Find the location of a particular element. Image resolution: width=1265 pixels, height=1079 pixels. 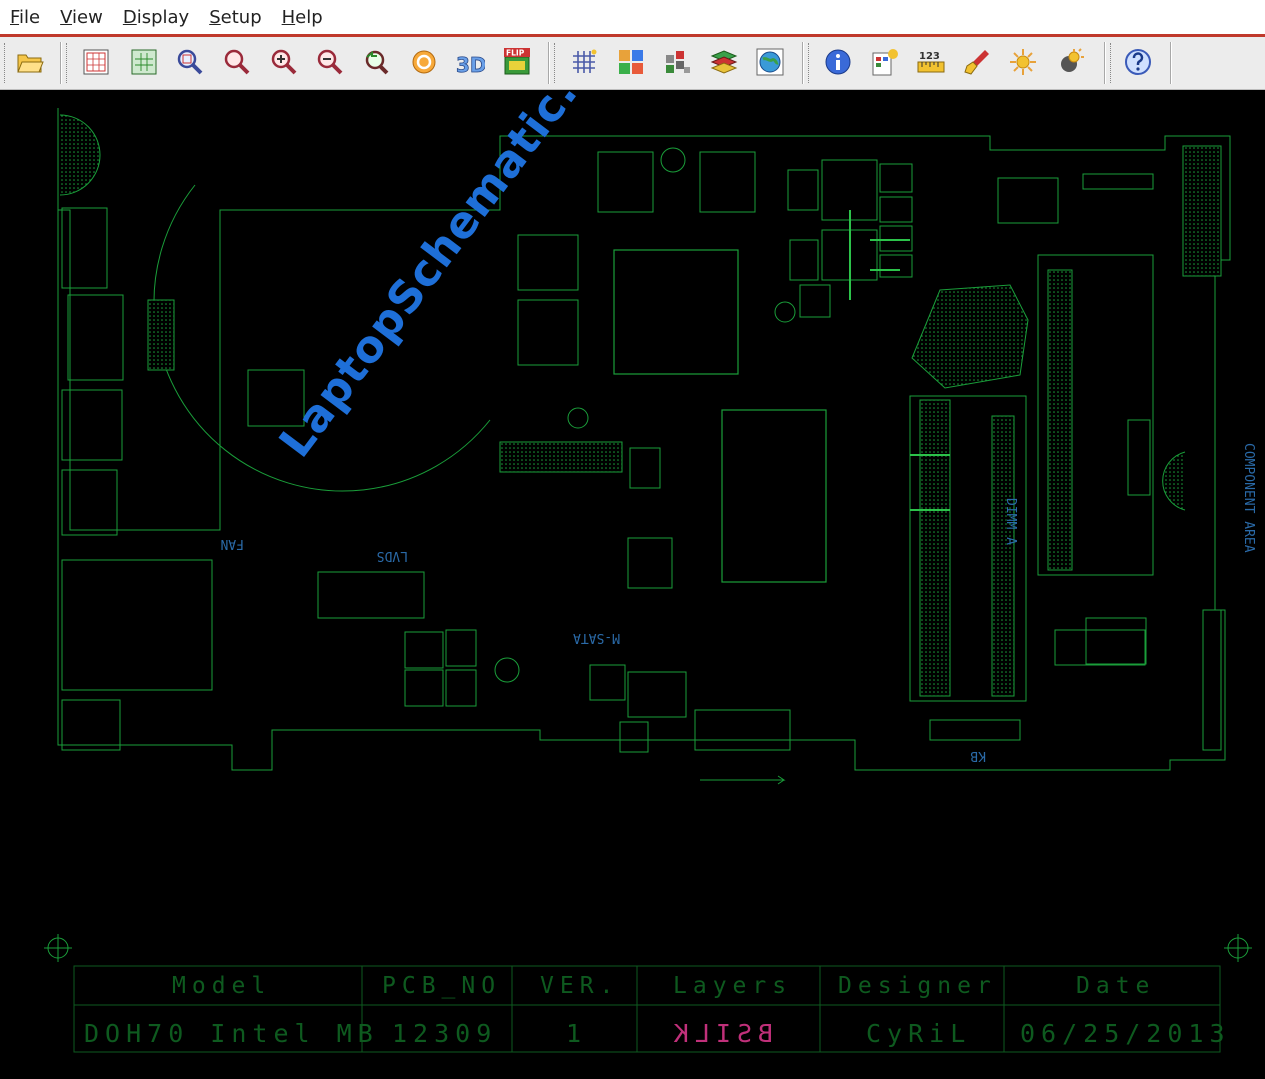

grid-icon is located at coordinates (585, 61).